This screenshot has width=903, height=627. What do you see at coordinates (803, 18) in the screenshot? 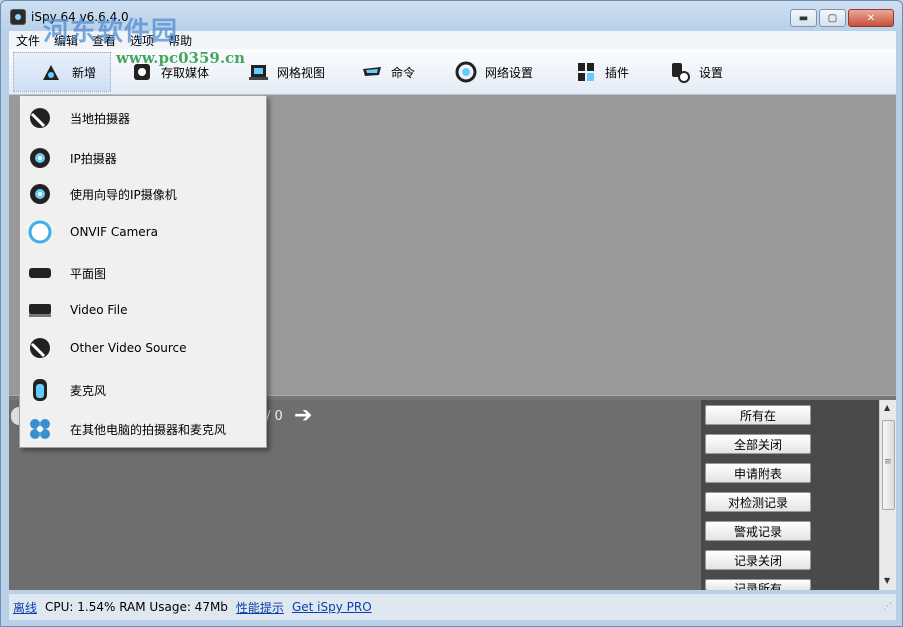
I see `minimize-button: ▬` at bounding box center [803, 18].